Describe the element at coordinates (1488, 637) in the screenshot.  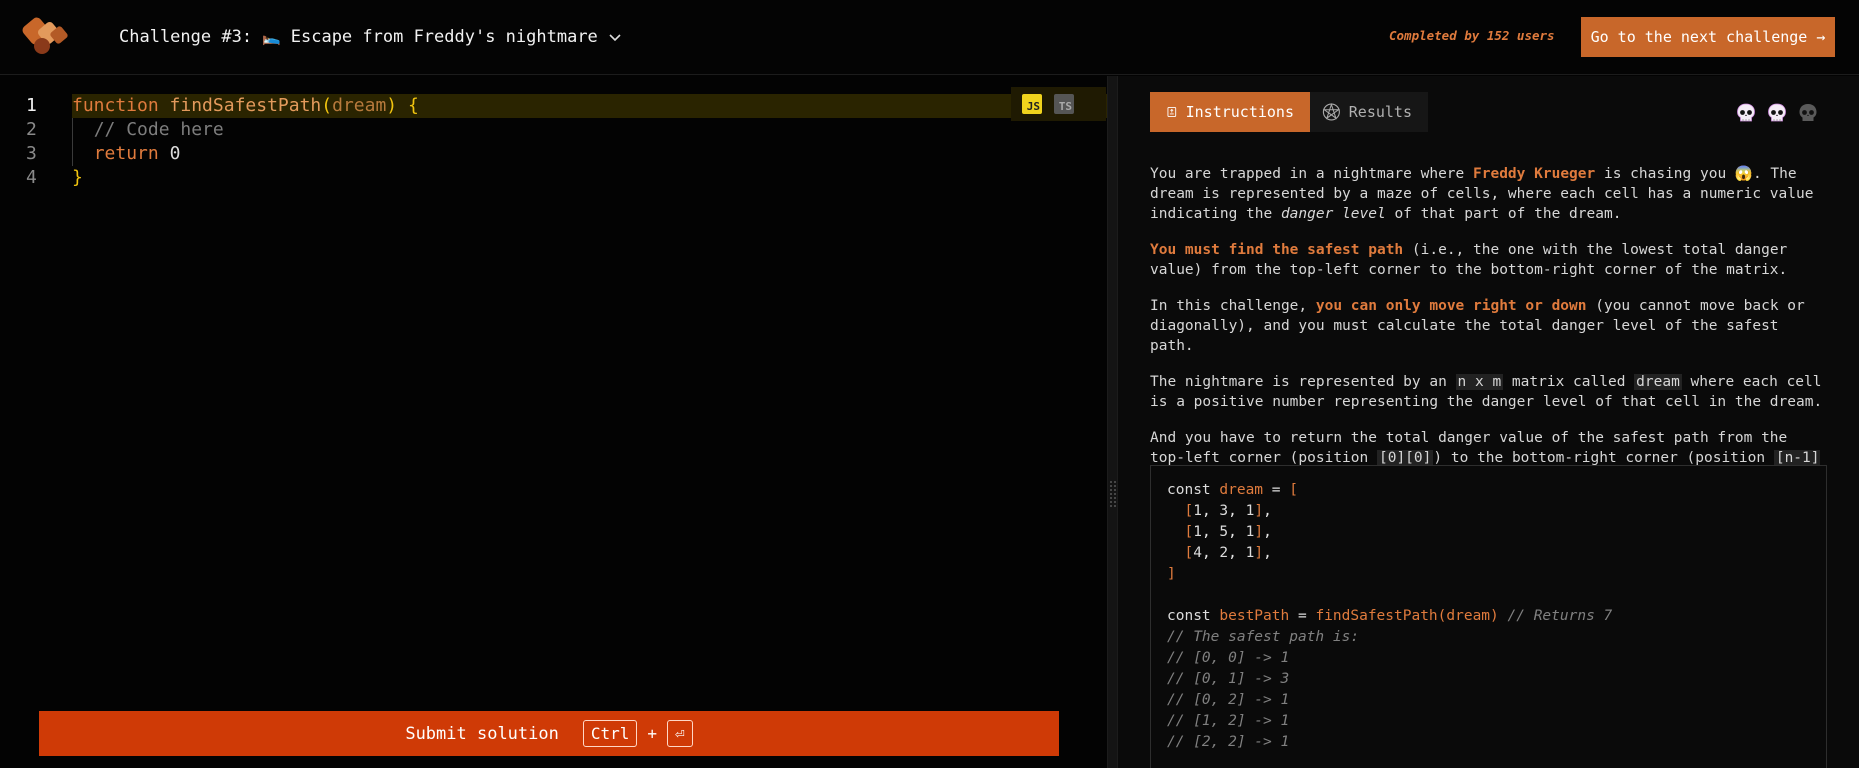
I see `code-line: // The safest path is:` at that location.